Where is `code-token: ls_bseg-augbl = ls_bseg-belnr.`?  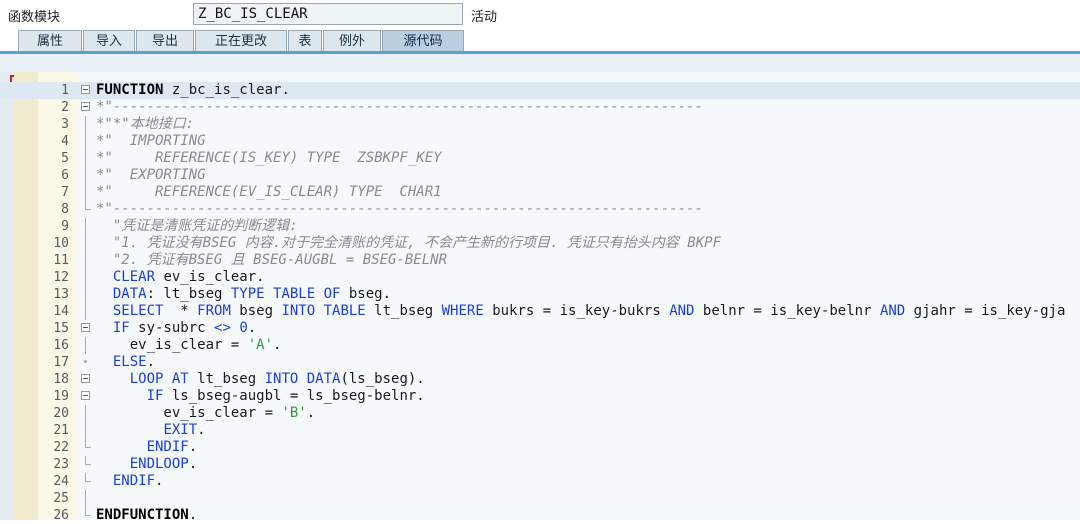
code-token: ls_bseg-augbl = ls_bseg-belnr. is located at coordinates (294, 396).